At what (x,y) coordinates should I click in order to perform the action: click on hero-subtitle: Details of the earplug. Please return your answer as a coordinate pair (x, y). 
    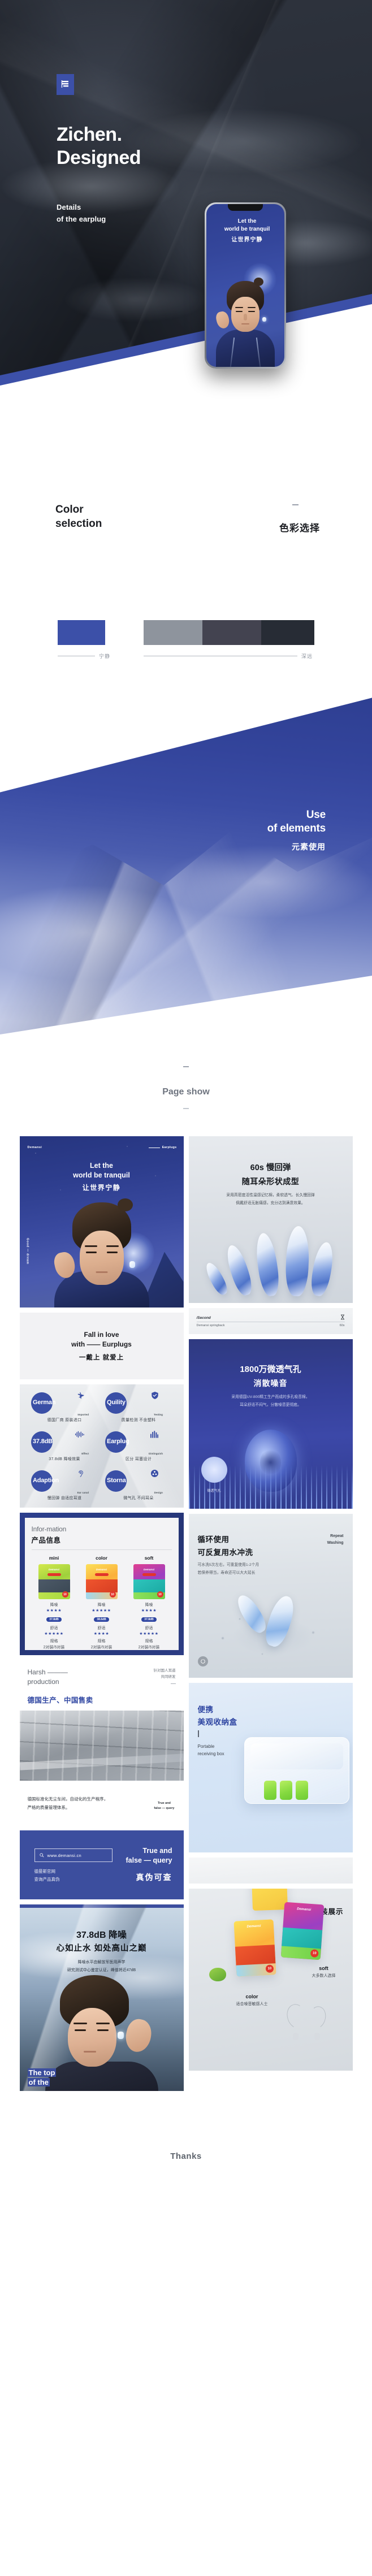
    Looking at the image, I should click on (81, 213).